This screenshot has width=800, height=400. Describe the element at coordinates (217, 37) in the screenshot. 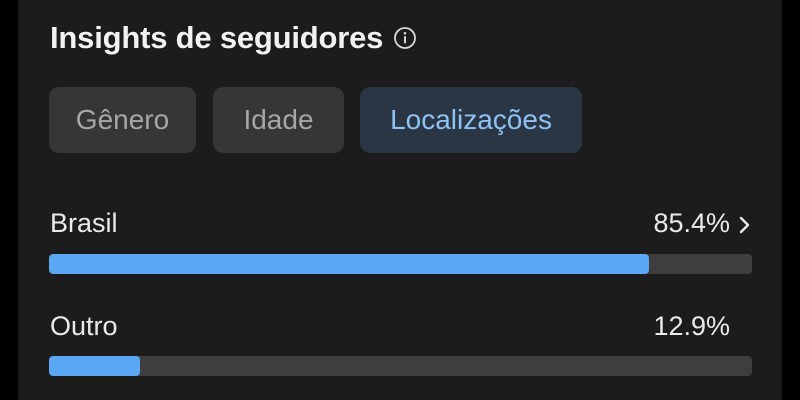

I see `section-title: Insights de seguidores` at that location.